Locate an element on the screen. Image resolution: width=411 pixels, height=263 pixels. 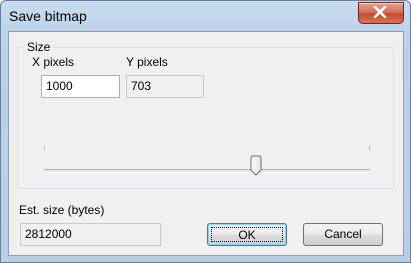
title-bar: Save bitmap is located at coordinates (205, 16).